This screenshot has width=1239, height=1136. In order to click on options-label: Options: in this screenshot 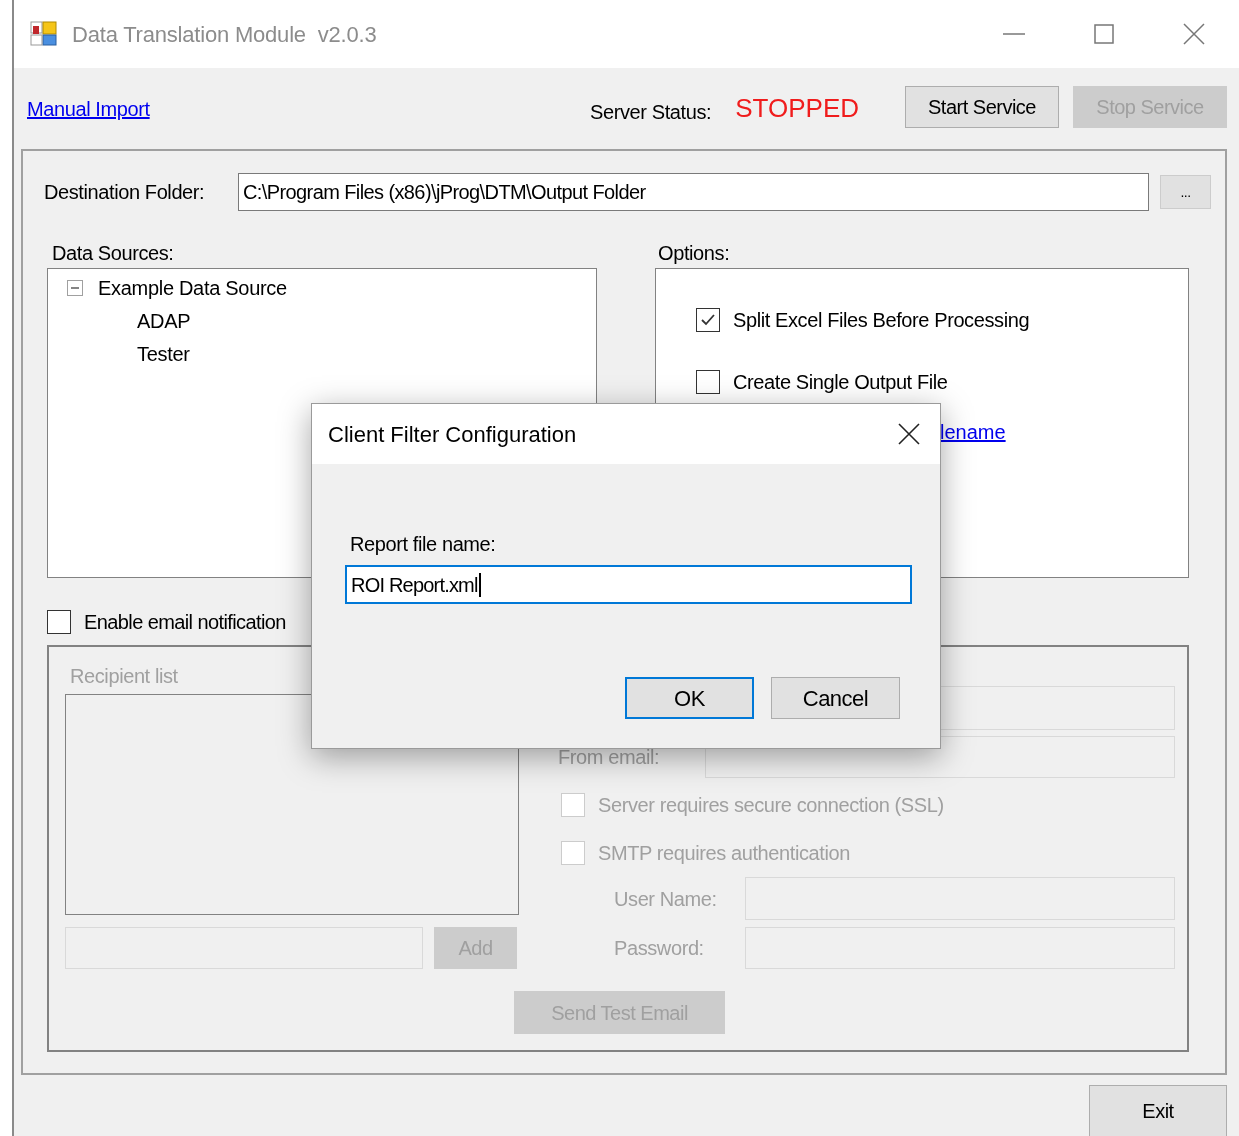, I will do `click(694, 253)`.